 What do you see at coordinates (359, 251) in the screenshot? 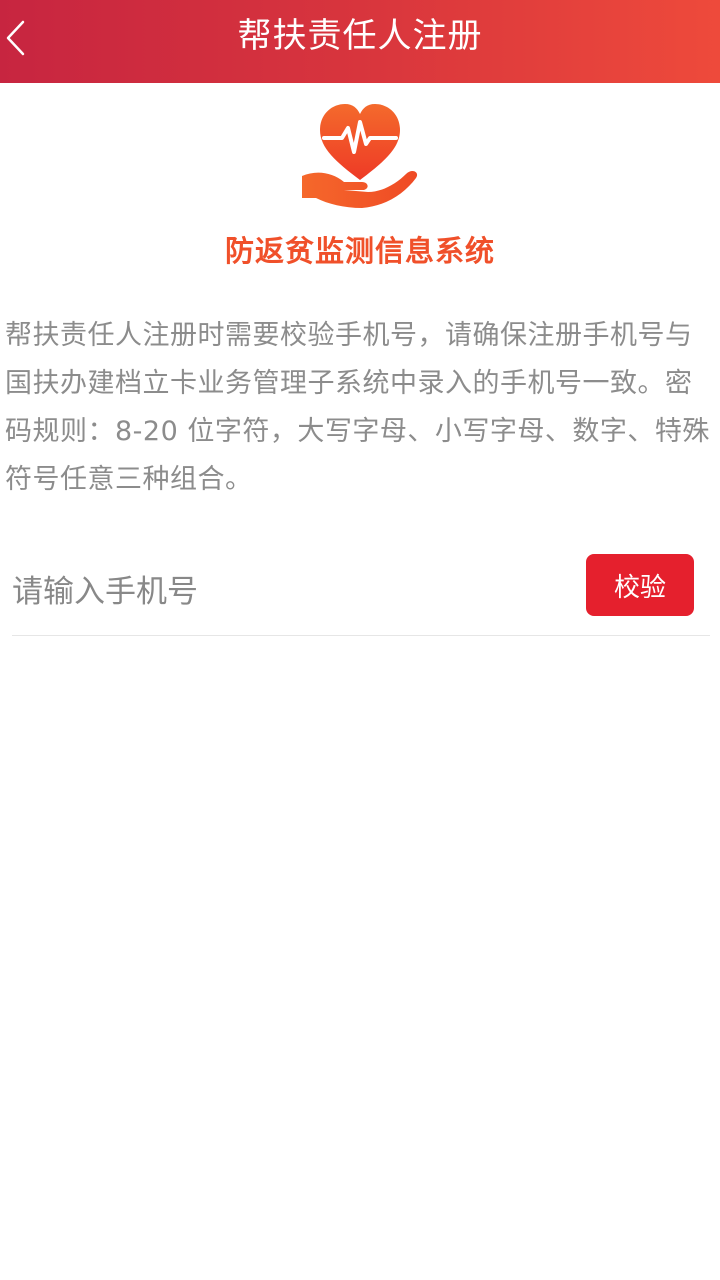
I see `app-name: 防返贫监测信息系统` at bounding box center [359, 251].